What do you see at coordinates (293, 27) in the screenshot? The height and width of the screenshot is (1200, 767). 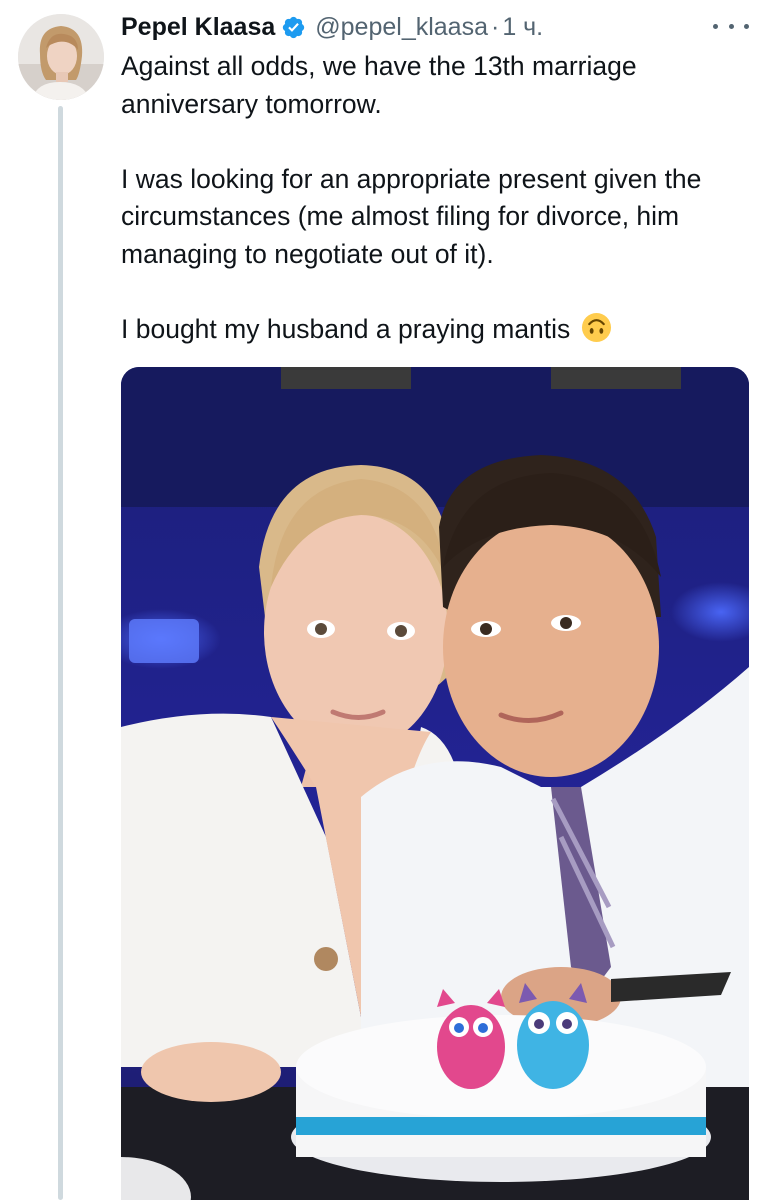 I see `verified-badge-icon` at bounding box center [293, 27].